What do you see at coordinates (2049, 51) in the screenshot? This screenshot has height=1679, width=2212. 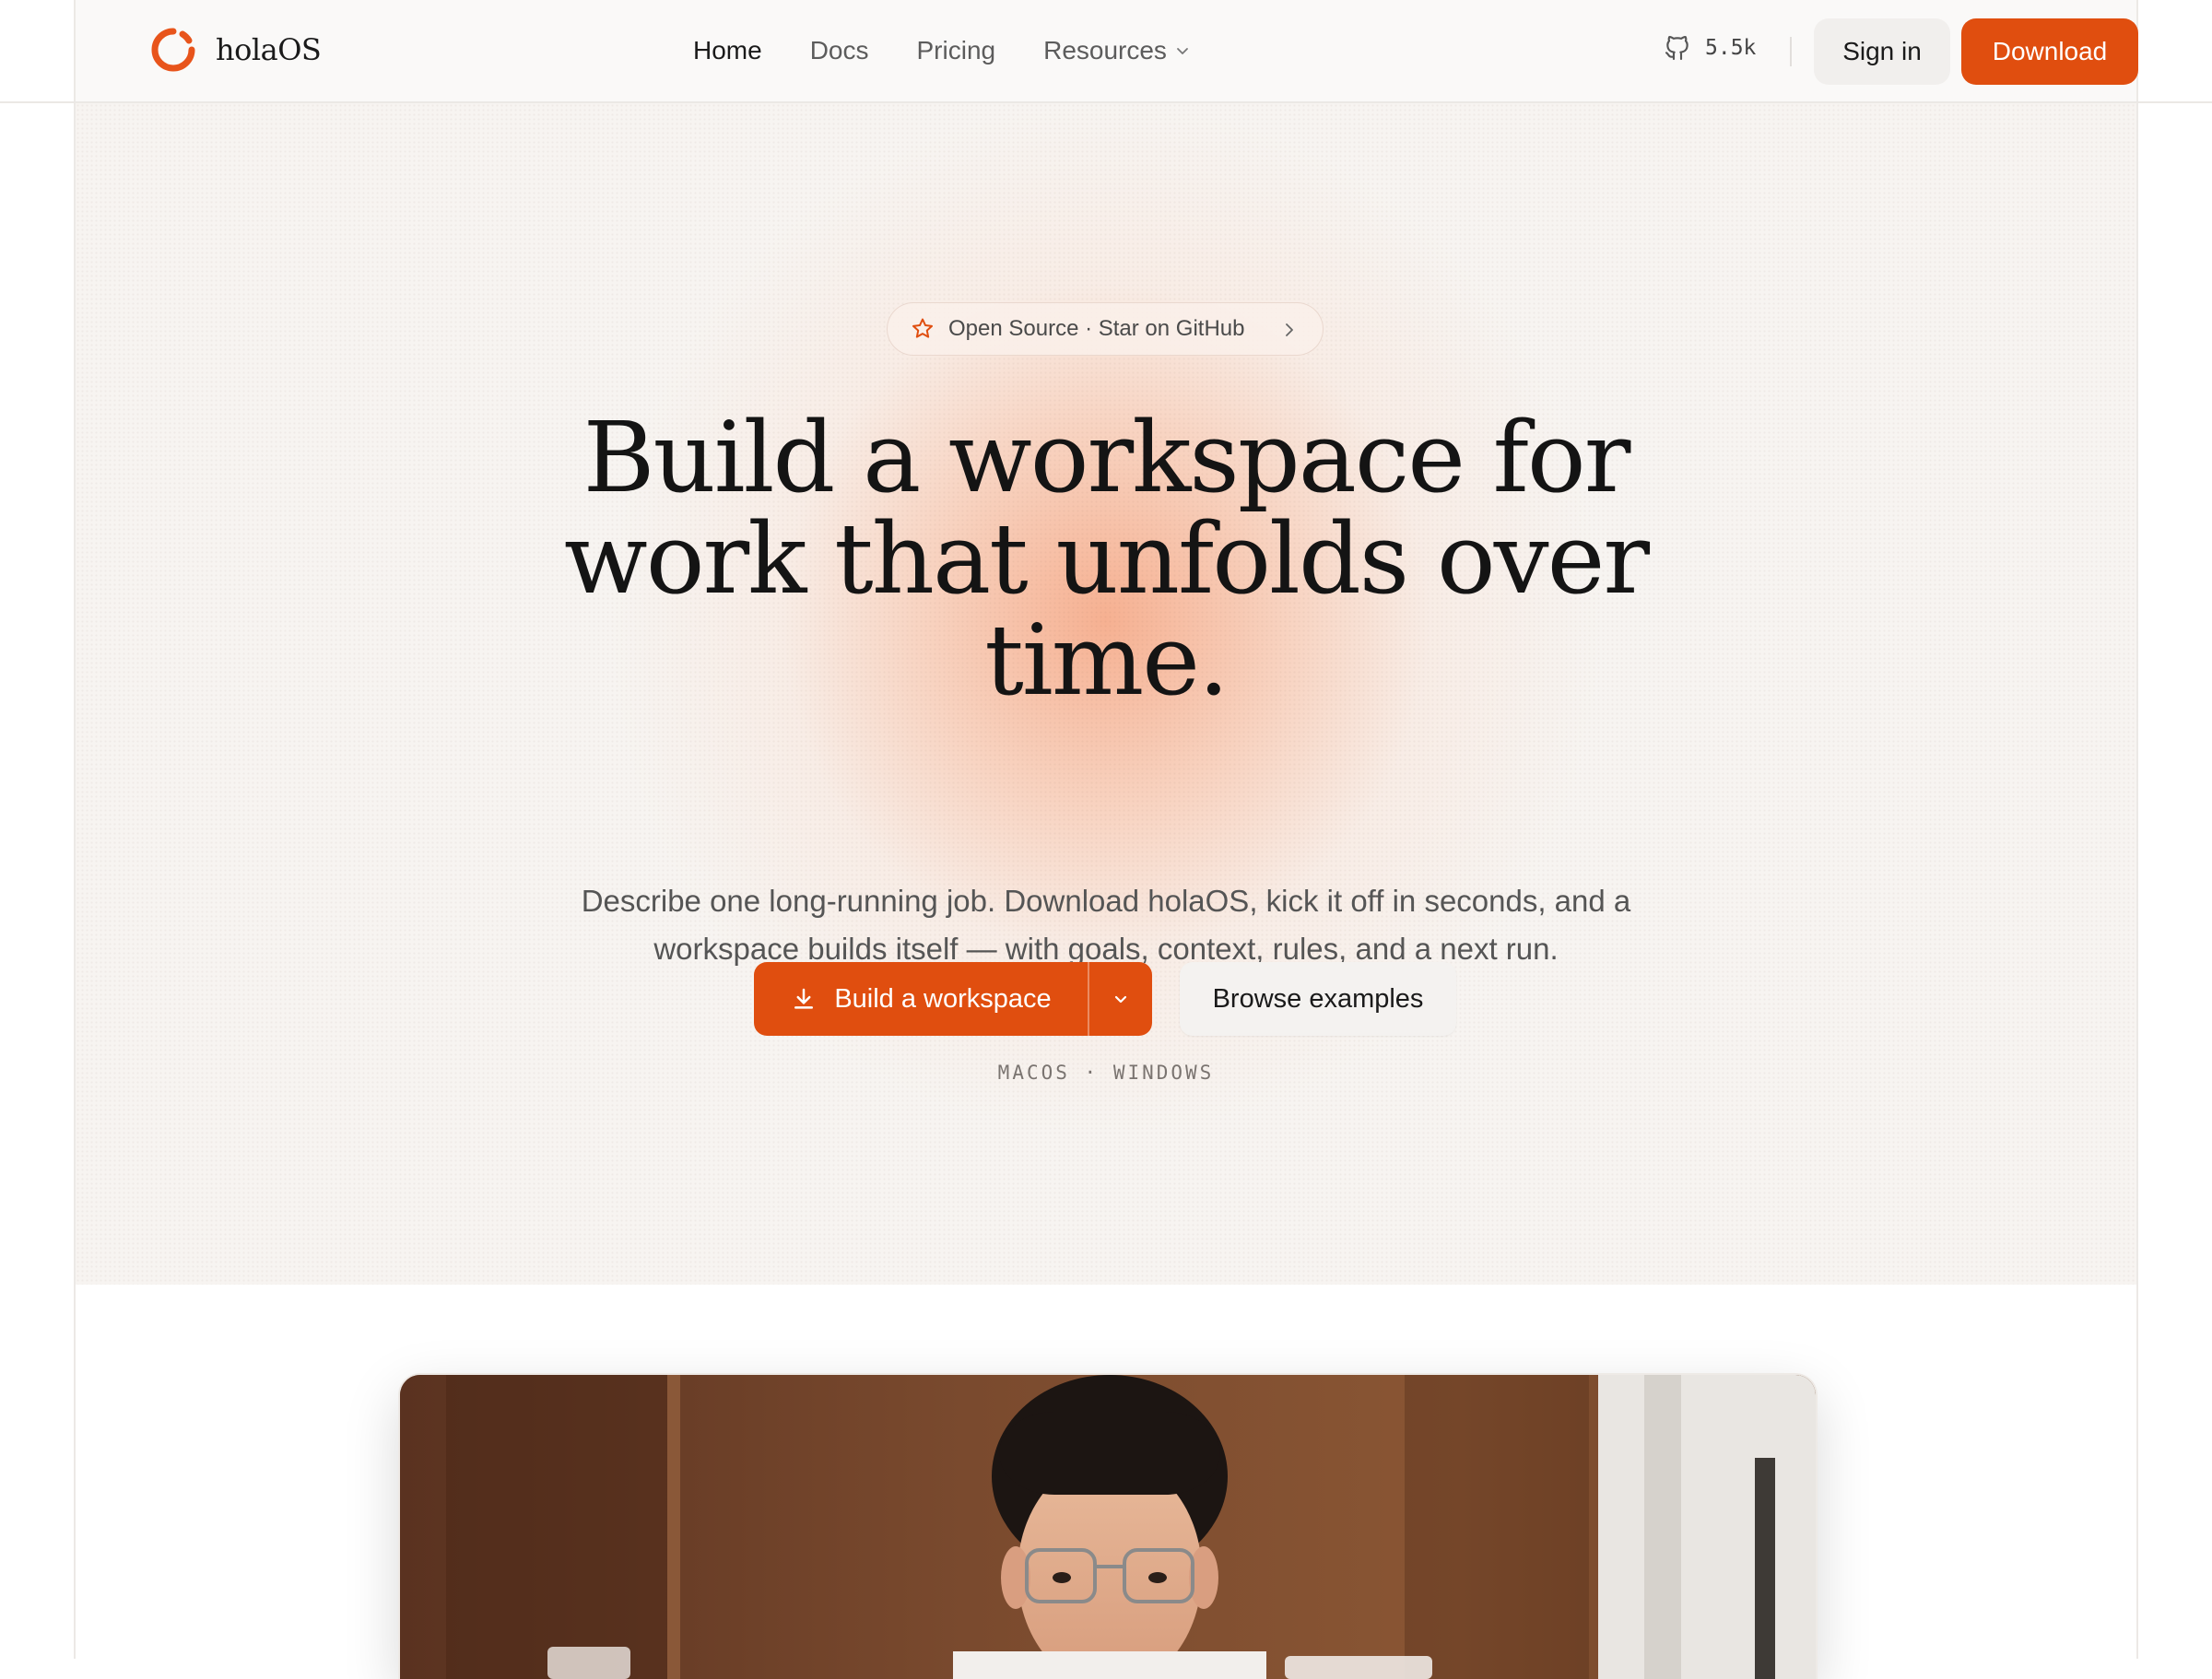 I see `download-button: Download` at bounding box center [2049, 51].